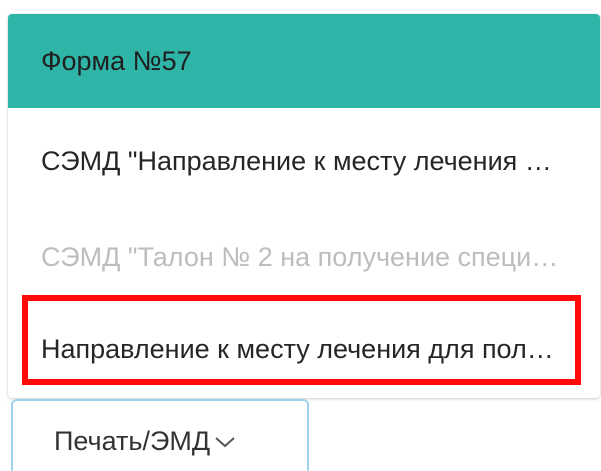 This screenshot has width=601, height=471. What do you see at coordinates (132, 440) in the screenshot?
I see `print-emd-button-label: Печать/ЭМД` at bounding box center [132, 440].